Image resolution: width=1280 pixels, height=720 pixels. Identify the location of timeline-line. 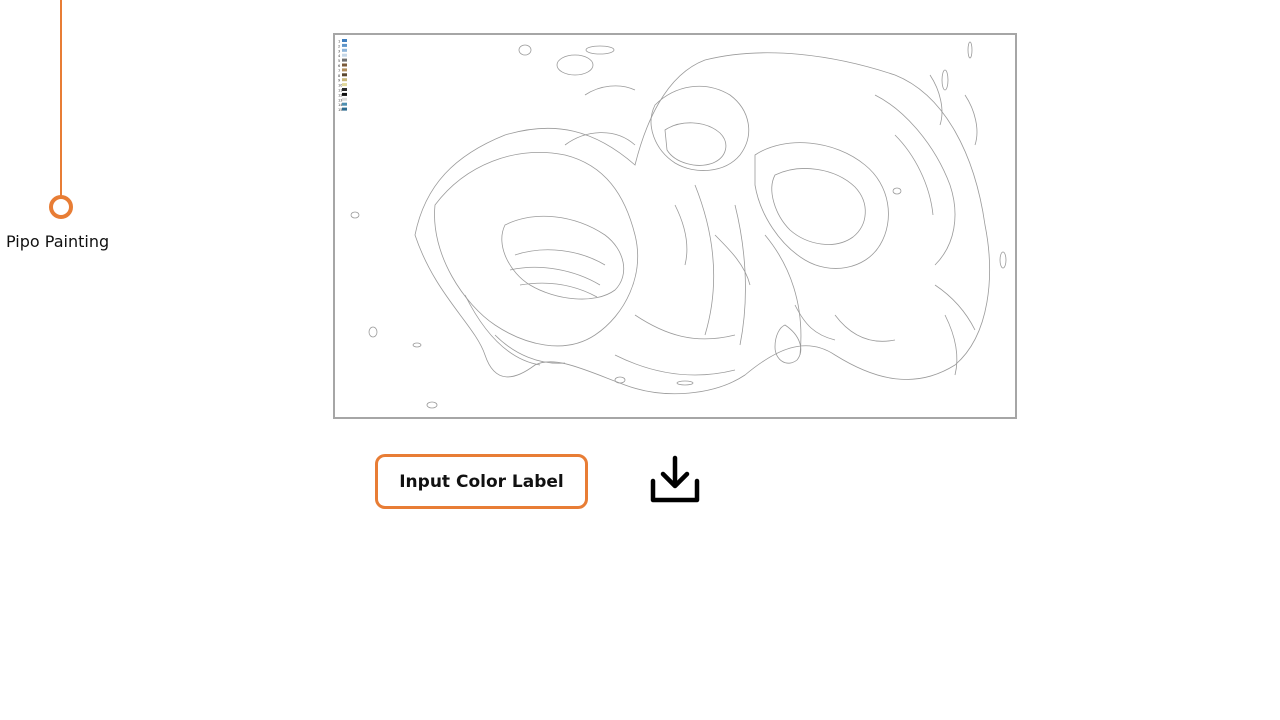
(61, 98).